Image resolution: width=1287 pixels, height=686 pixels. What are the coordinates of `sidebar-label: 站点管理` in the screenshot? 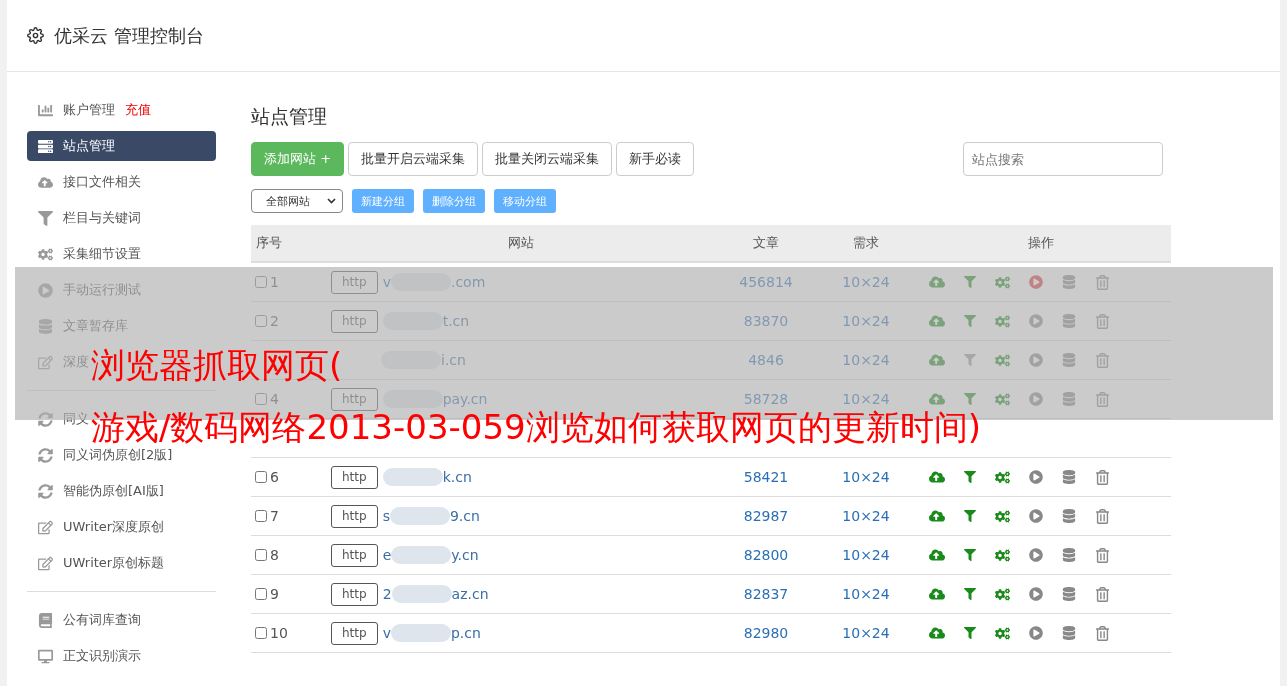 It's located at (89, 146).